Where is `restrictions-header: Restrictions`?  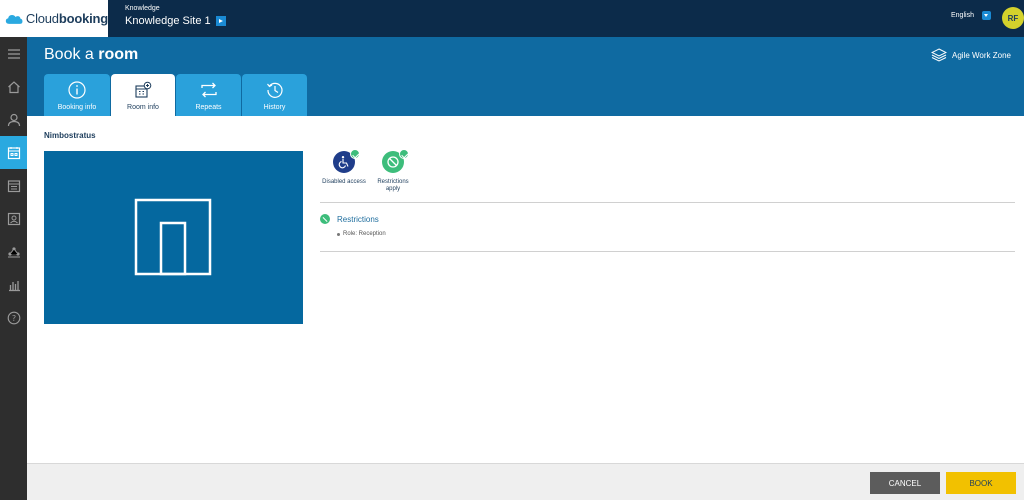
restrictions-header: Restrictions is located at coordinates (349, 219).